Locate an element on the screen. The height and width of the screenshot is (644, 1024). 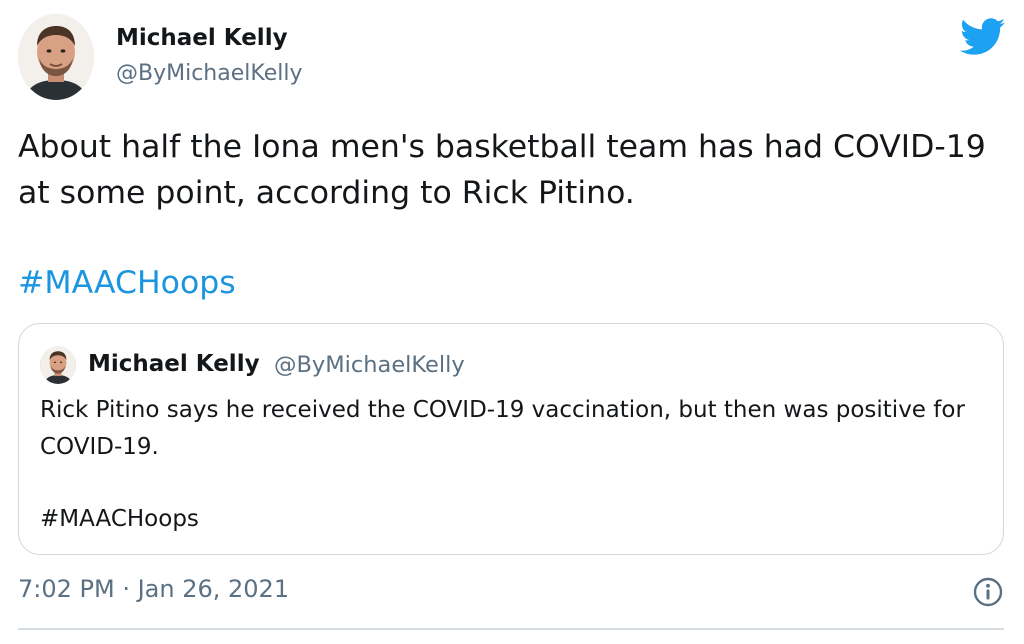
twitter-bird-icon is located at coordinates (983, 37).